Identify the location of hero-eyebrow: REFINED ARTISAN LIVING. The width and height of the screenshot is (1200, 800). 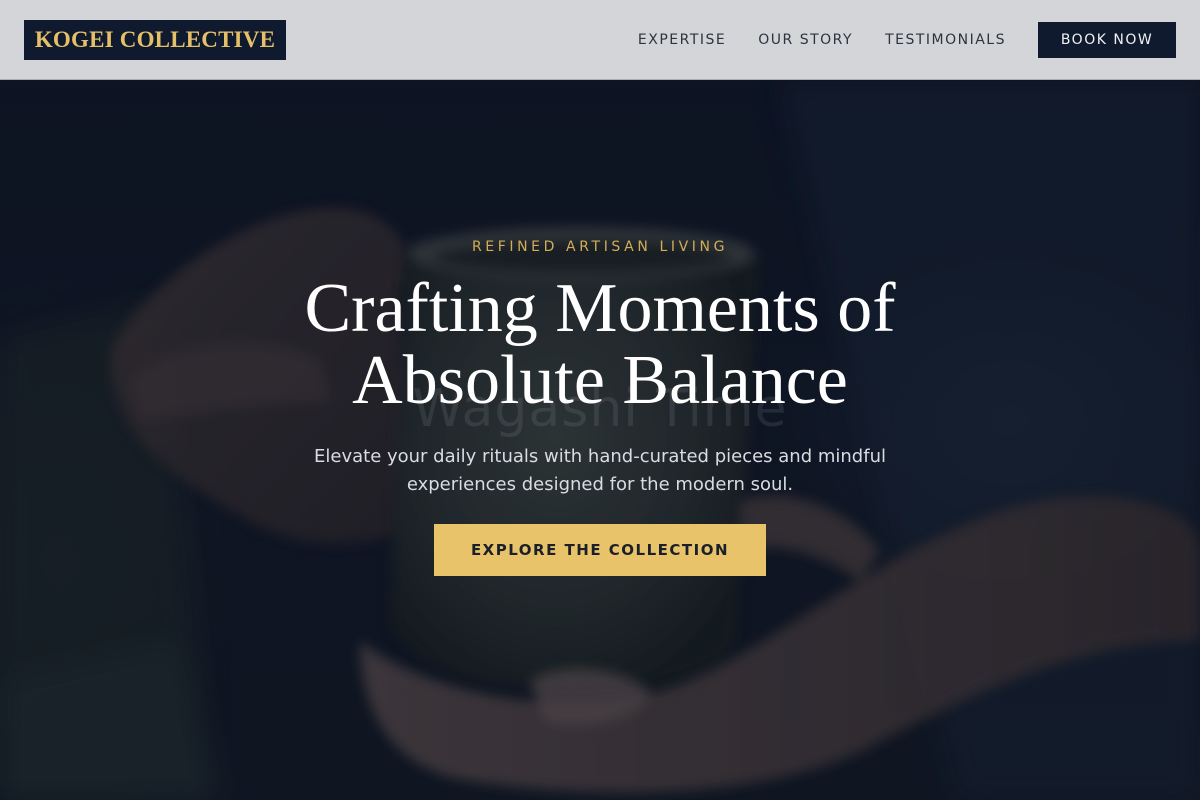
(600, 247).